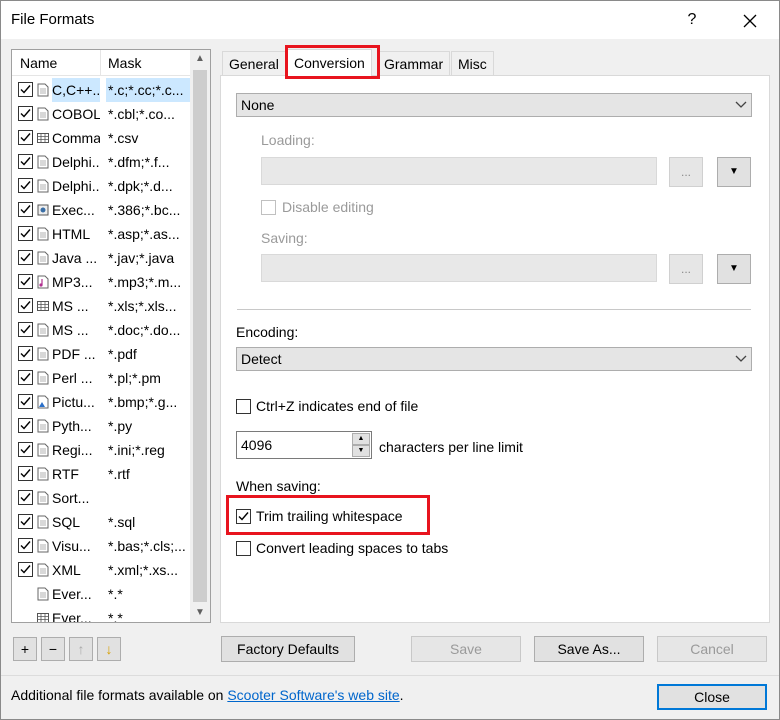 The height and width of the screenshot is (720, 780). I want to click on list-item: PDF ... *.pdf, so click(101, 354).